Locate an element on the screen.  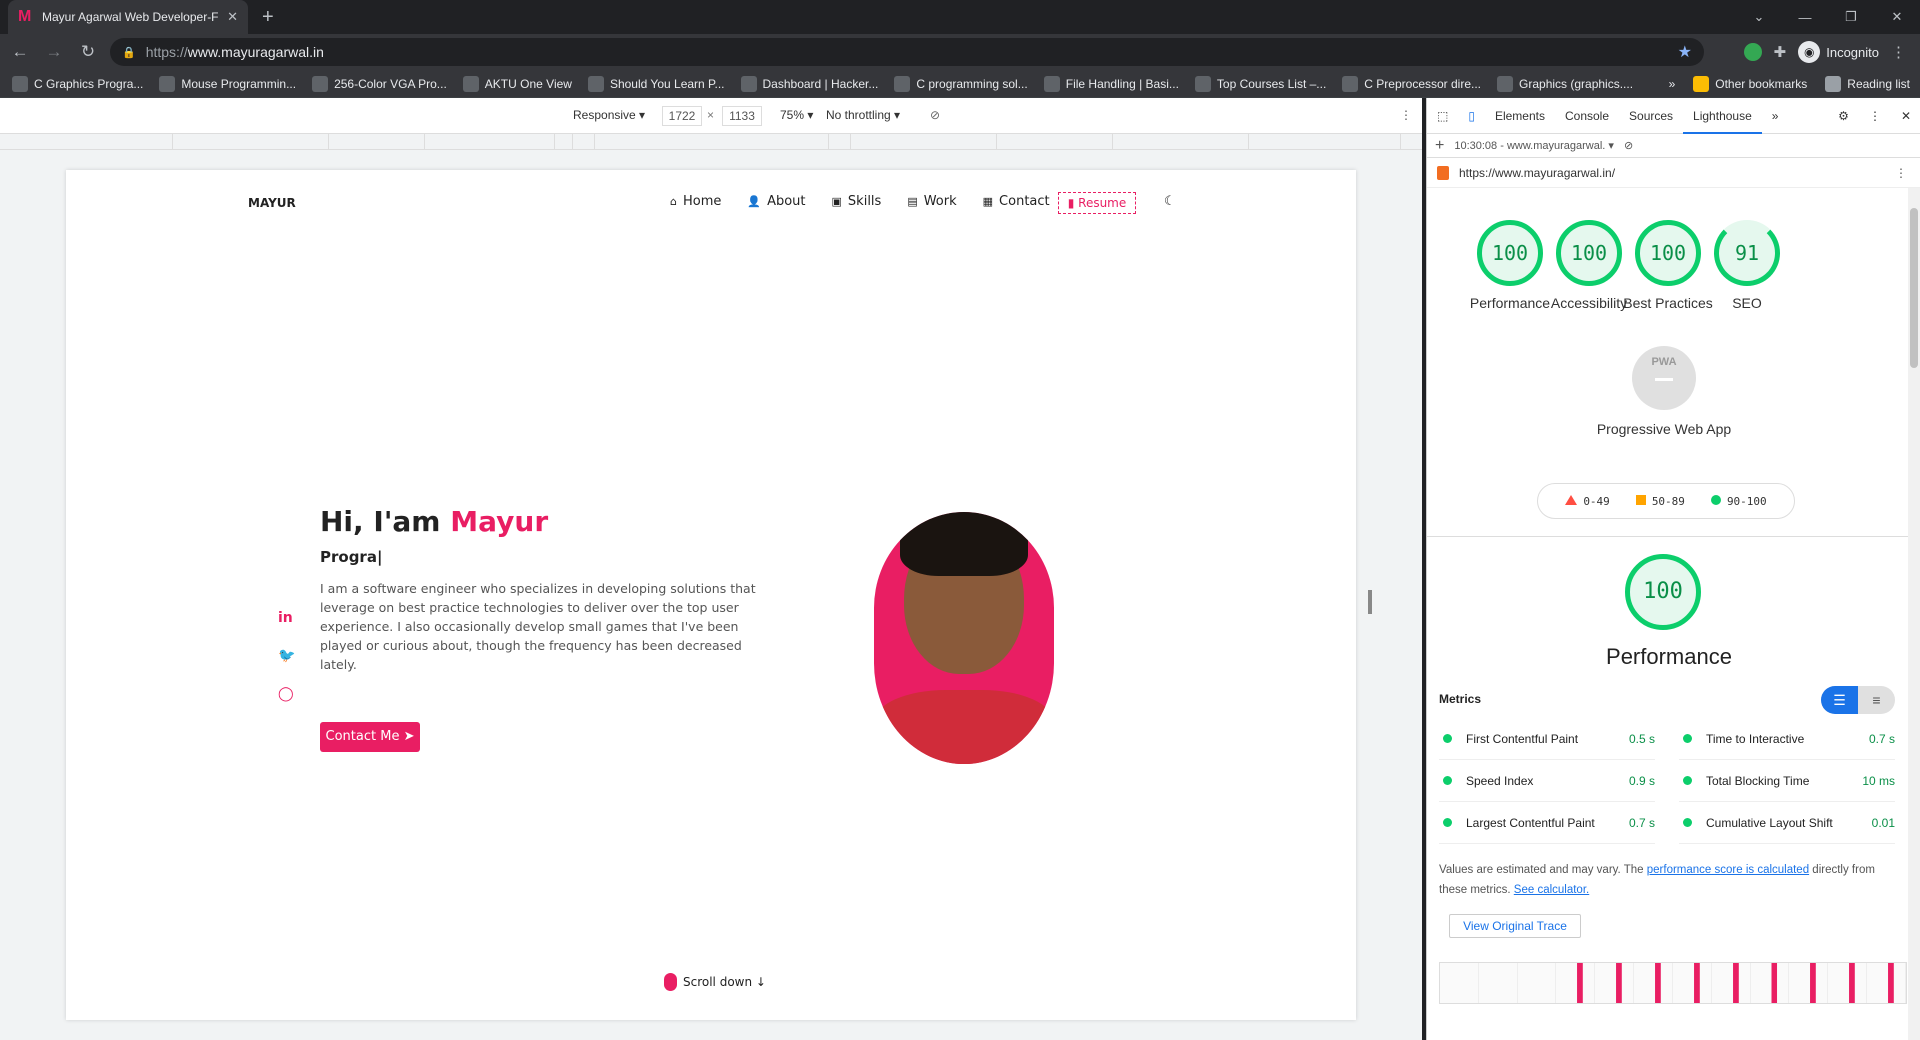
triangle-icon is located at coordinates (1571, 499).